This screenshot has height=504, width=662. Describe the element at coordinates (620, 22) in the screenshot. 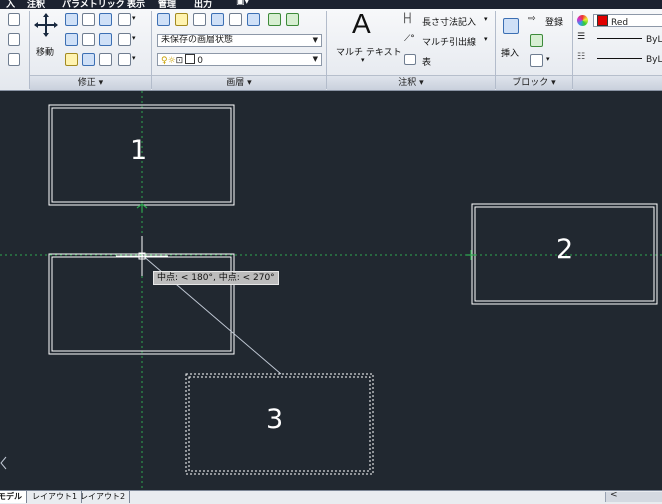

I see `color-value: Red` at that location.